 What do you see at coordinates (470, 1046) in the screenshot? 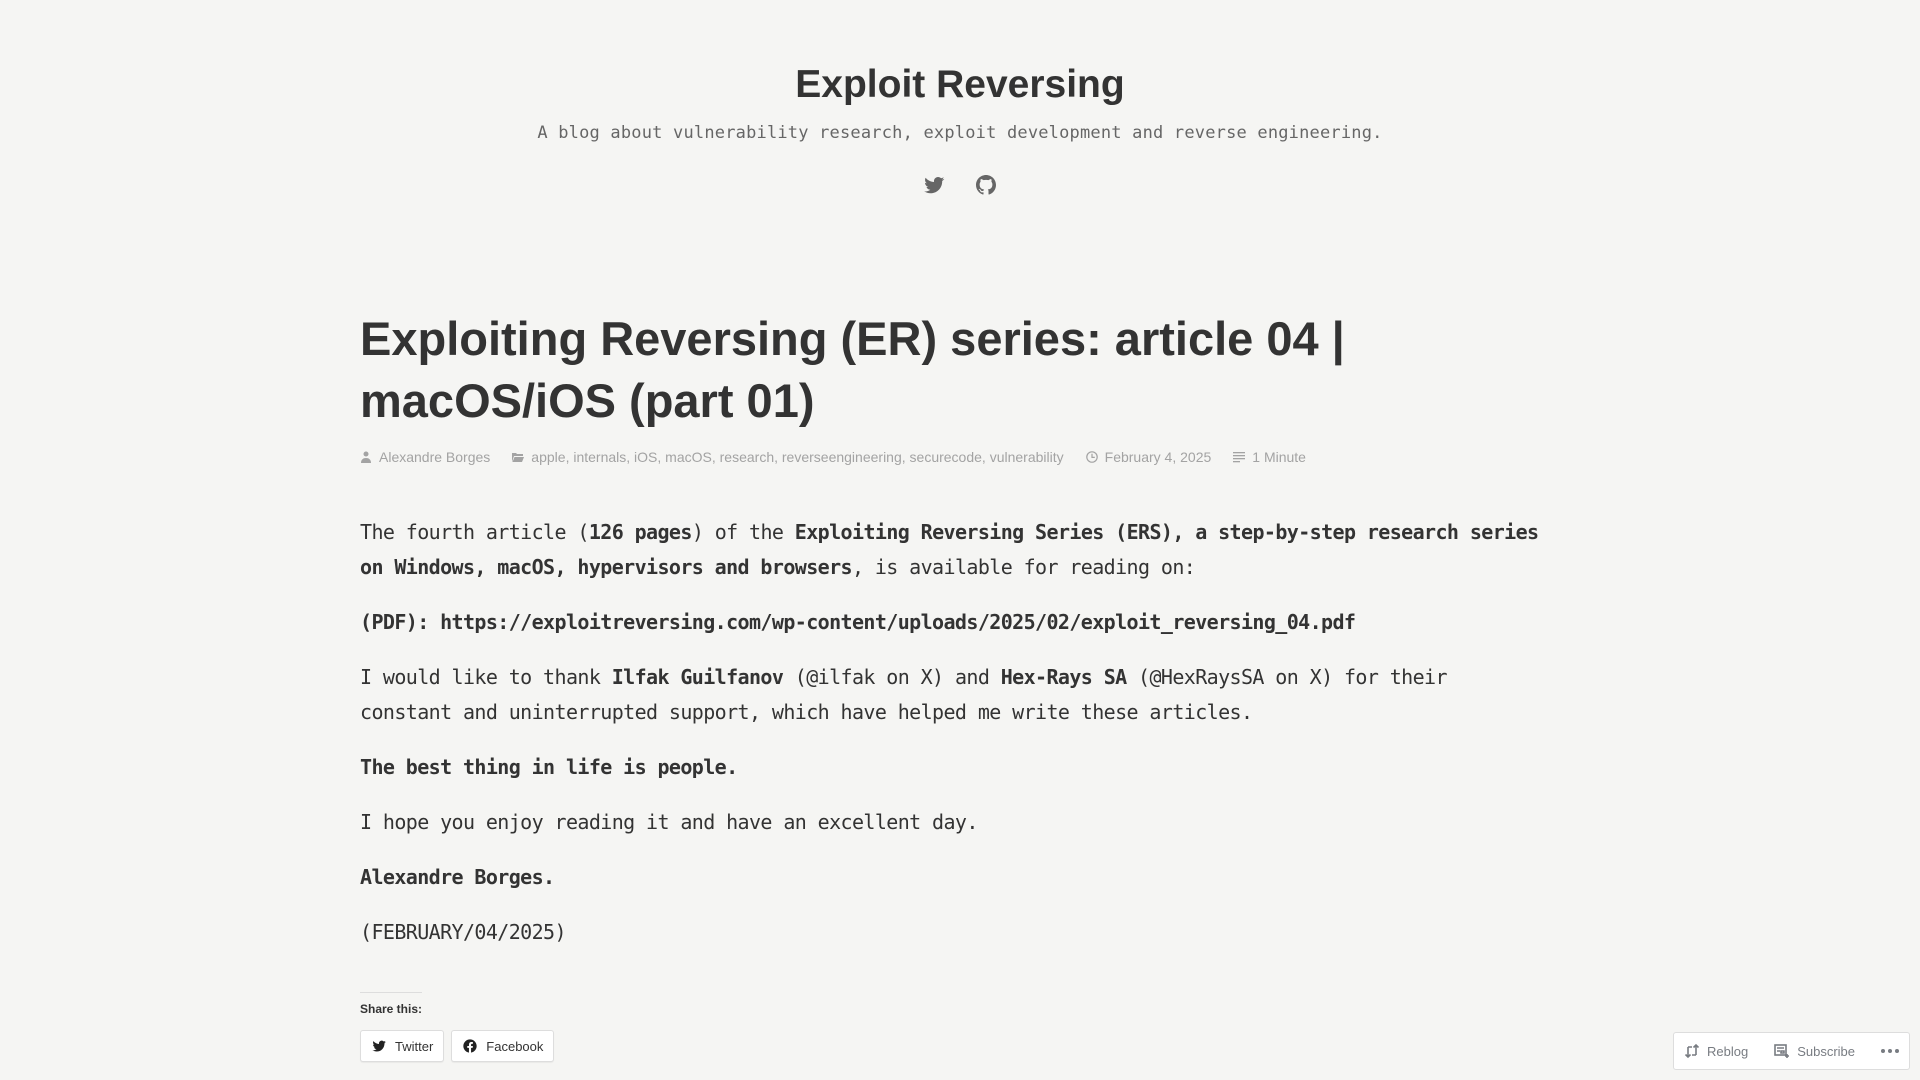
I see `facebook-icon` at bounding box center [470, 1046].